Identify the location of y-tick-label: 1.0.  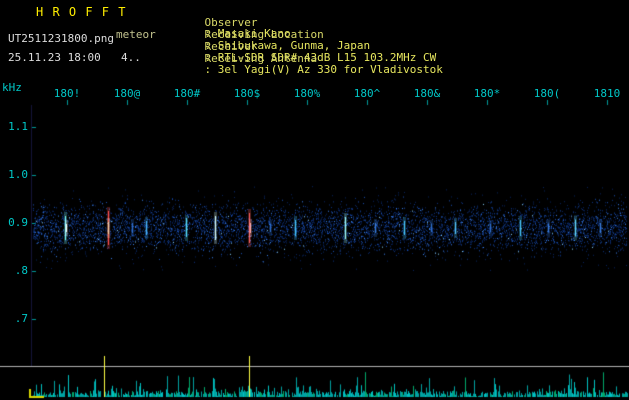
(18, 174).